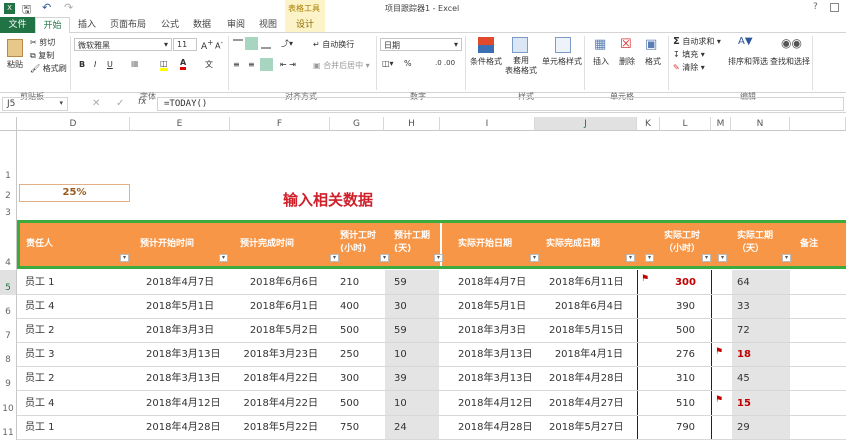 The height and width of the screenshot is (440, 846). What do you see at coordinates (412, 355) in the screenshot?
I see `cell-pd: 10` at bounding box center [412, 355].